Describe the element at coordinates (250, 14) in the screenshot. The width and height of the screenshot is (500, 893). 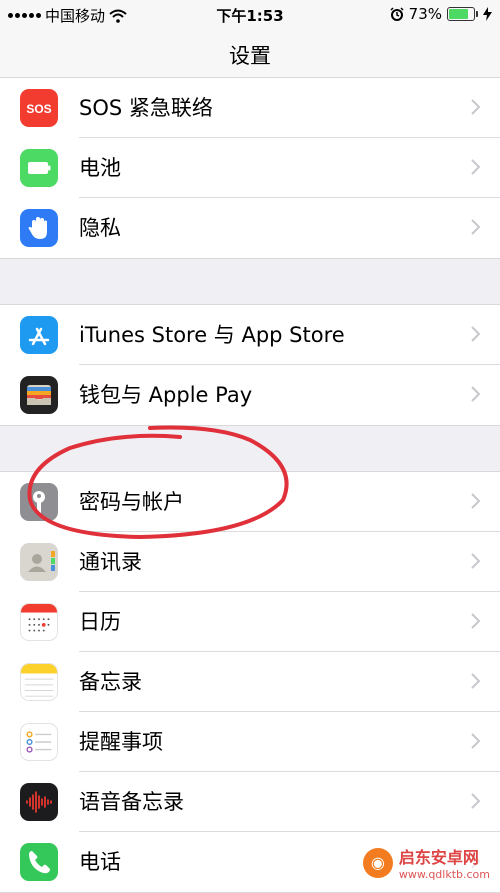
I see `status-bar: 中国移动 下午1:53 73%` at that location.